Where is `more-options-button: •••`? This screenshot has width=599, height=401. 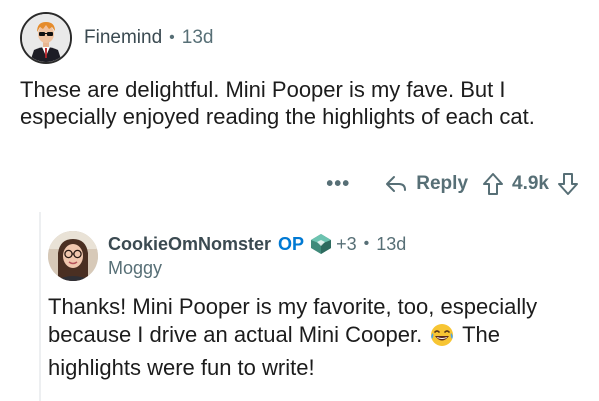 more-options-button: ••• is located at coordinates (338, 184).